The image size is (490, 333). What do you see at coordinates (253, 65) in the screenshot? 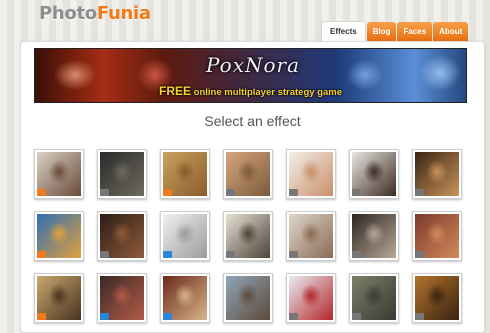
I see `banner-brand: PoxNora` at bounding box center [253, 65].